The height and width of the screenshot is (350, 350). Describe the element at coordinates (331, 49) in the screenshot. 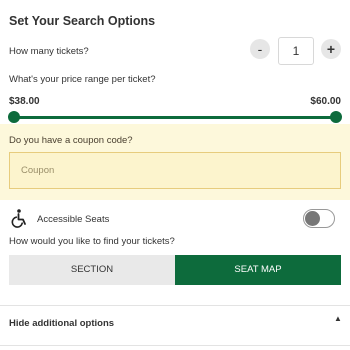

I see `increment-button: +` at that location.